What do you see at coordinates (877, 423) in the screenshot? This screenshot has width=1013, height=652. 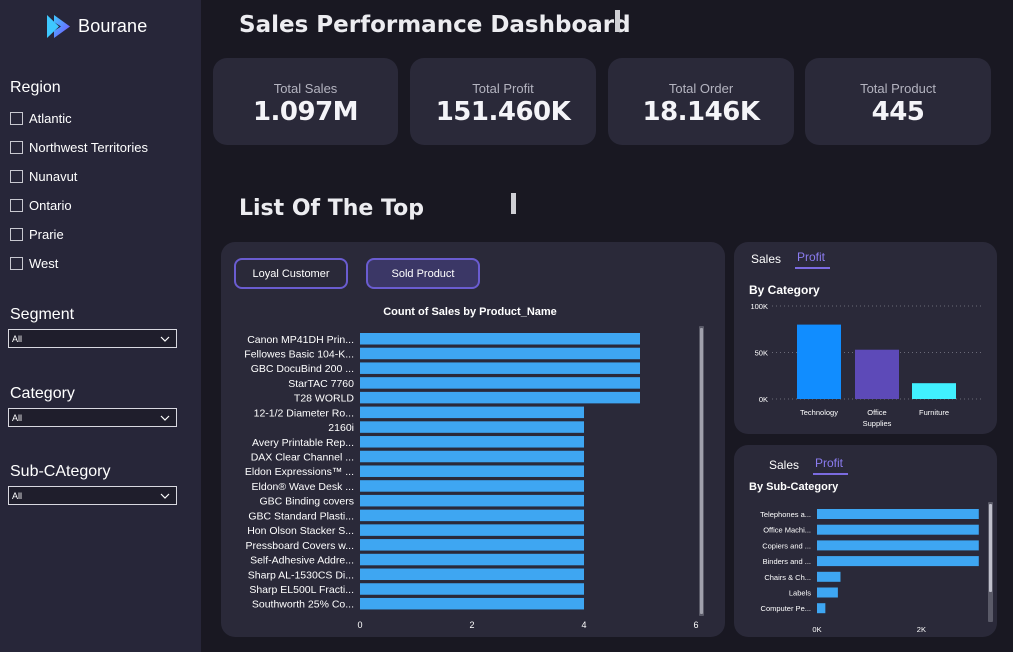 I see `category-label: Supplies` at bounding box center [877, 423].